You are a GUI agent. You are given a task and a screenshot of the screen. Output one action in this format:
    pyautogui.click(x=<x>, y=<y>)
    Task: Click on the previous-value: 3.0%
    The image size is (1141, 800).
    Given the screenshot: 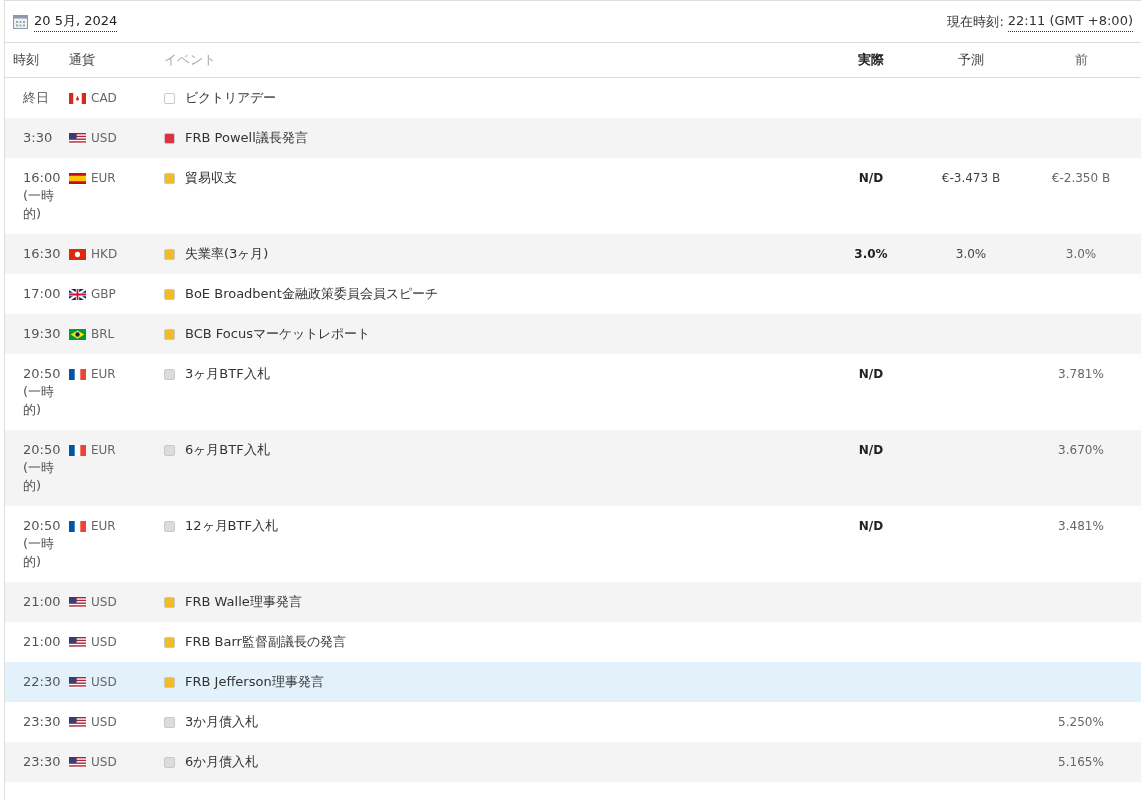 What is the action you would take?
    pyautogui.click(x=1081, y=254)
    